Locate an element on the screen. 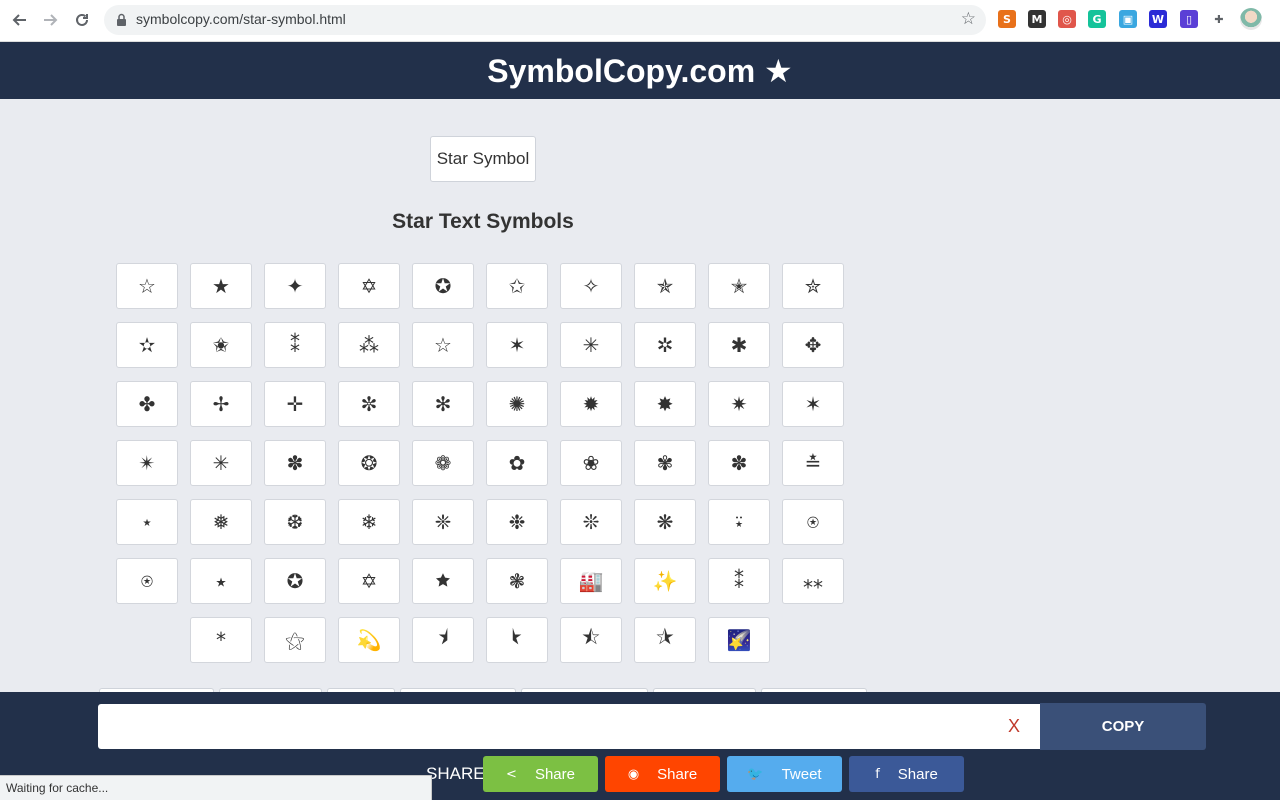 This screenshot has height=800, width=1280. symbol-button: 🌠 is located at coordinates (739, 640).